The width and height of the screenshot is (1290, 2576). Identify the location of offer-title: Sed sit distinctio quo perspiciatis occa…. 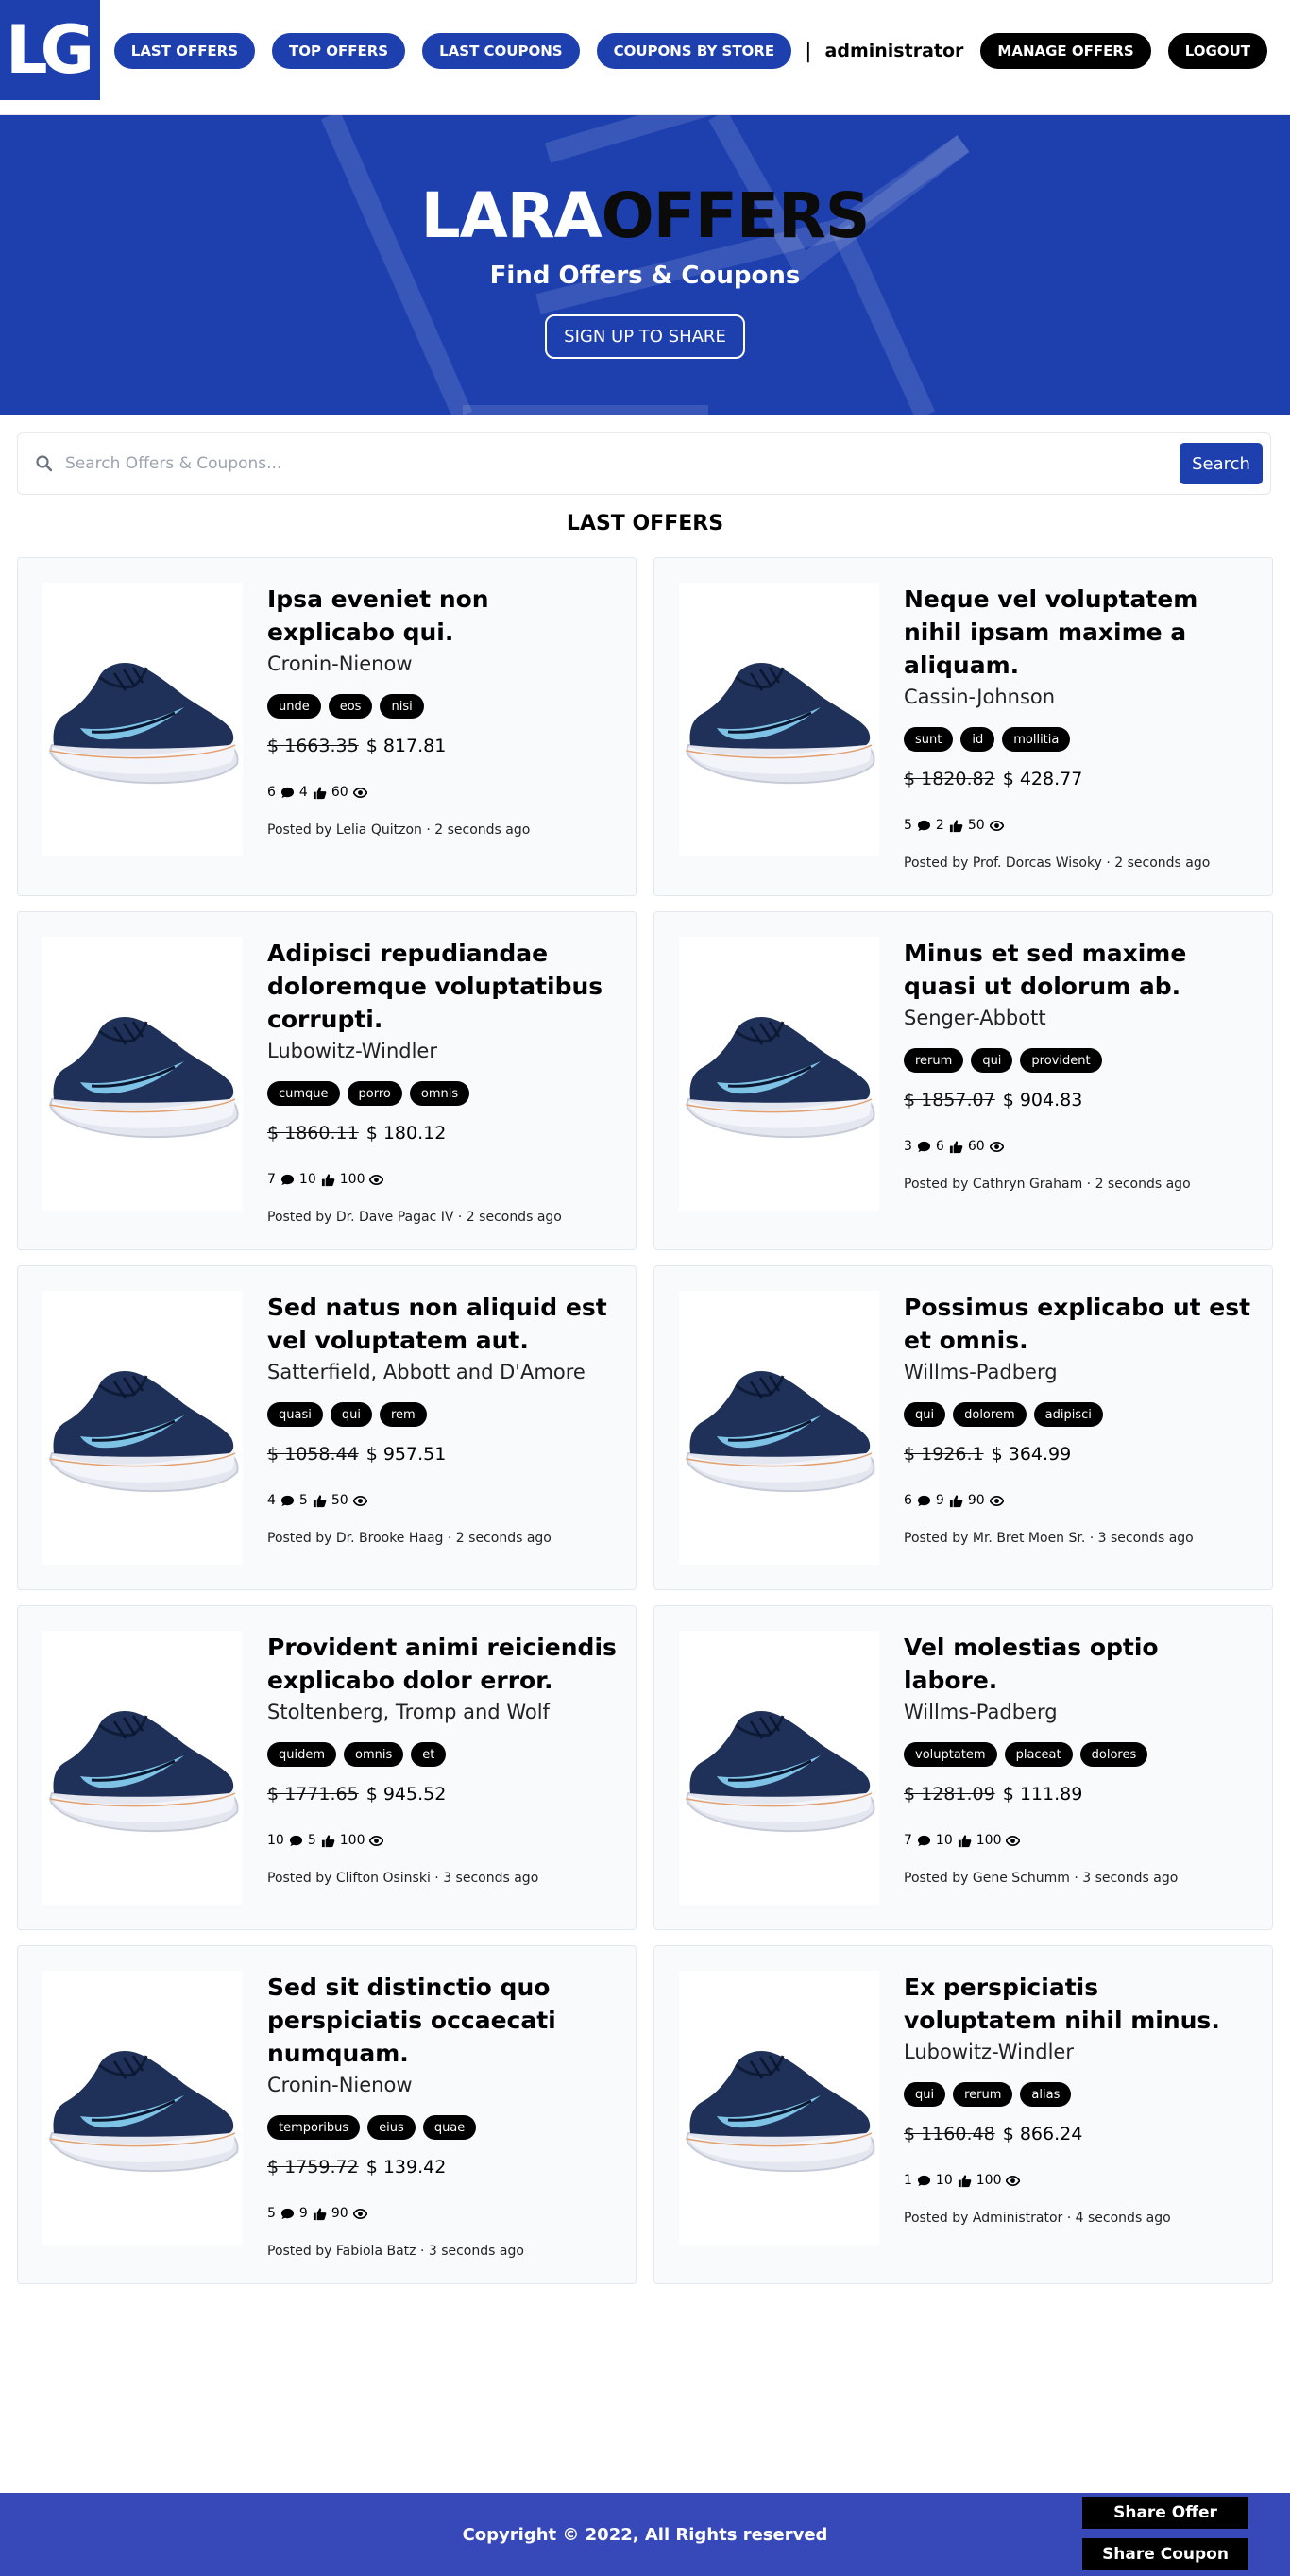
(442, 2021).